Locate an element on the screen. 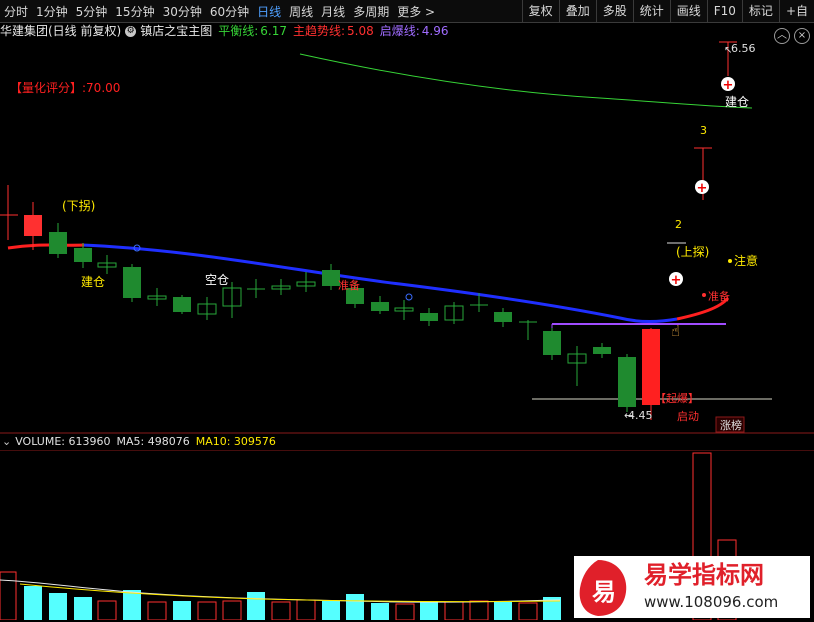 The height and width of the screenshot is (622, 814). watermark-banner: 易 易学指标网 www.108096.com is located at coordinates (692, 587).